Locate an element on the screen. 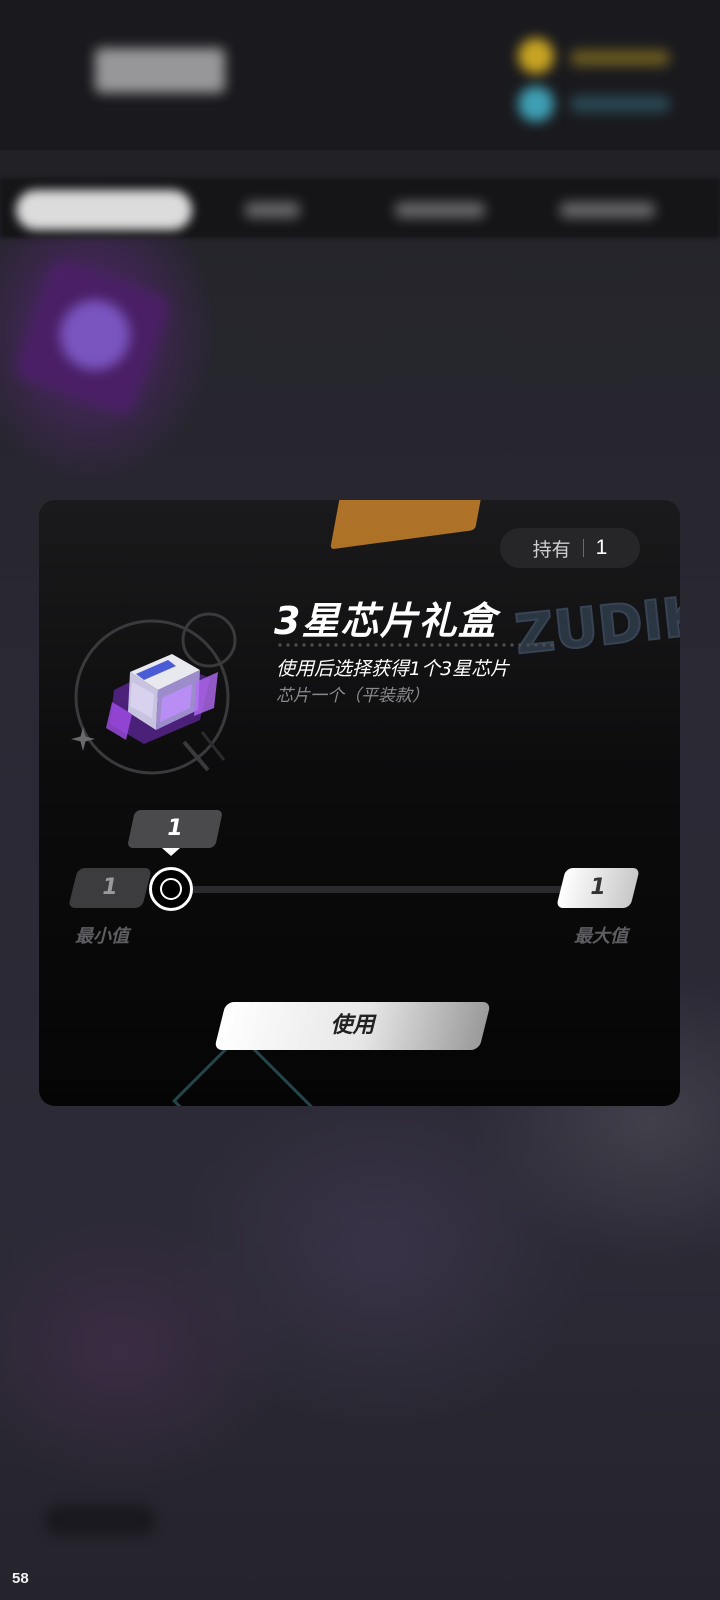 The image size is (720, 1600). background-gem-icon is located at coordinates (536, 104).